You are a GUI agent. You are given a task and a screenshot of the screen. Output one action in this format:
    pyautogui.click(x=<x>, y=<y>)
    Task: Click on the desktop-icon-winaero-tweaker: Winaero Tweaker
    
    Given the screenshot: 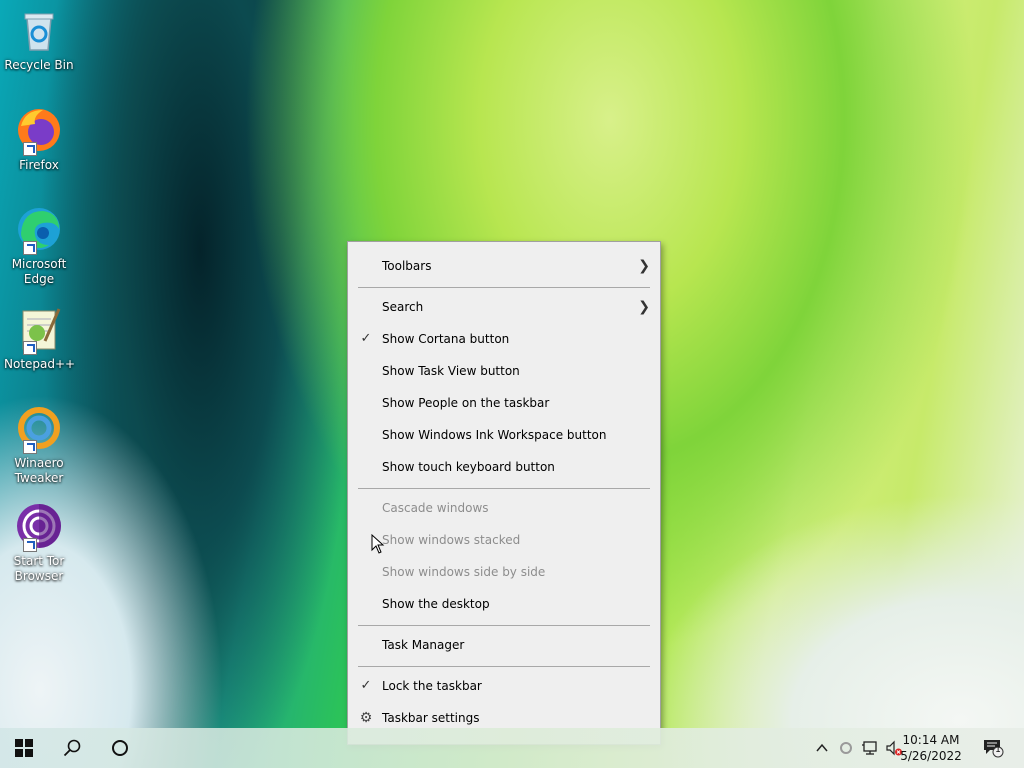 What is the action you would take?
    pyautogui.click(x=39, y=445)
    